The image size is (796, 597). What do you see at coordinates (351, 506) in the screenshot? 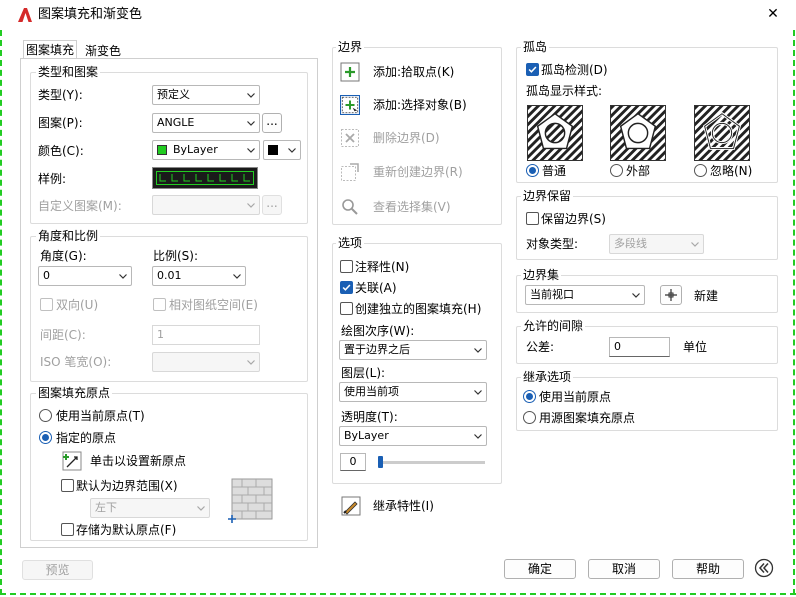
I see `inherit-properties-icon` at bounding box center [351, 506].